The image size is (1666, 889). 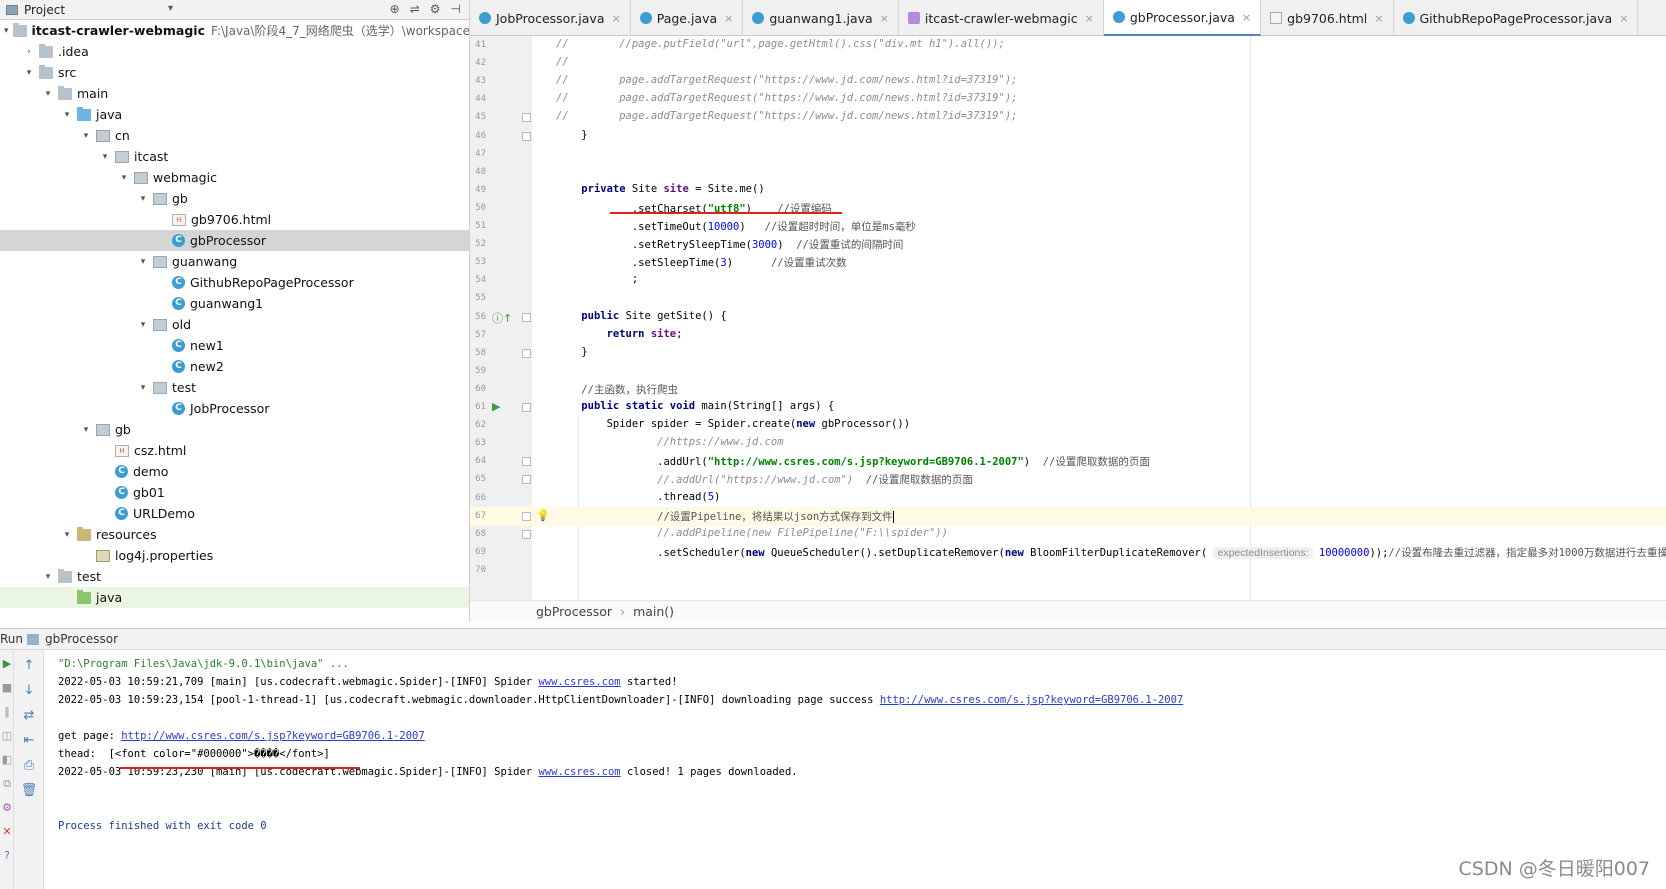 What do you see at coordinates (29, 766) in the screenshot?
I see `print-icon: ⎙` at bounding box center [29, 766].